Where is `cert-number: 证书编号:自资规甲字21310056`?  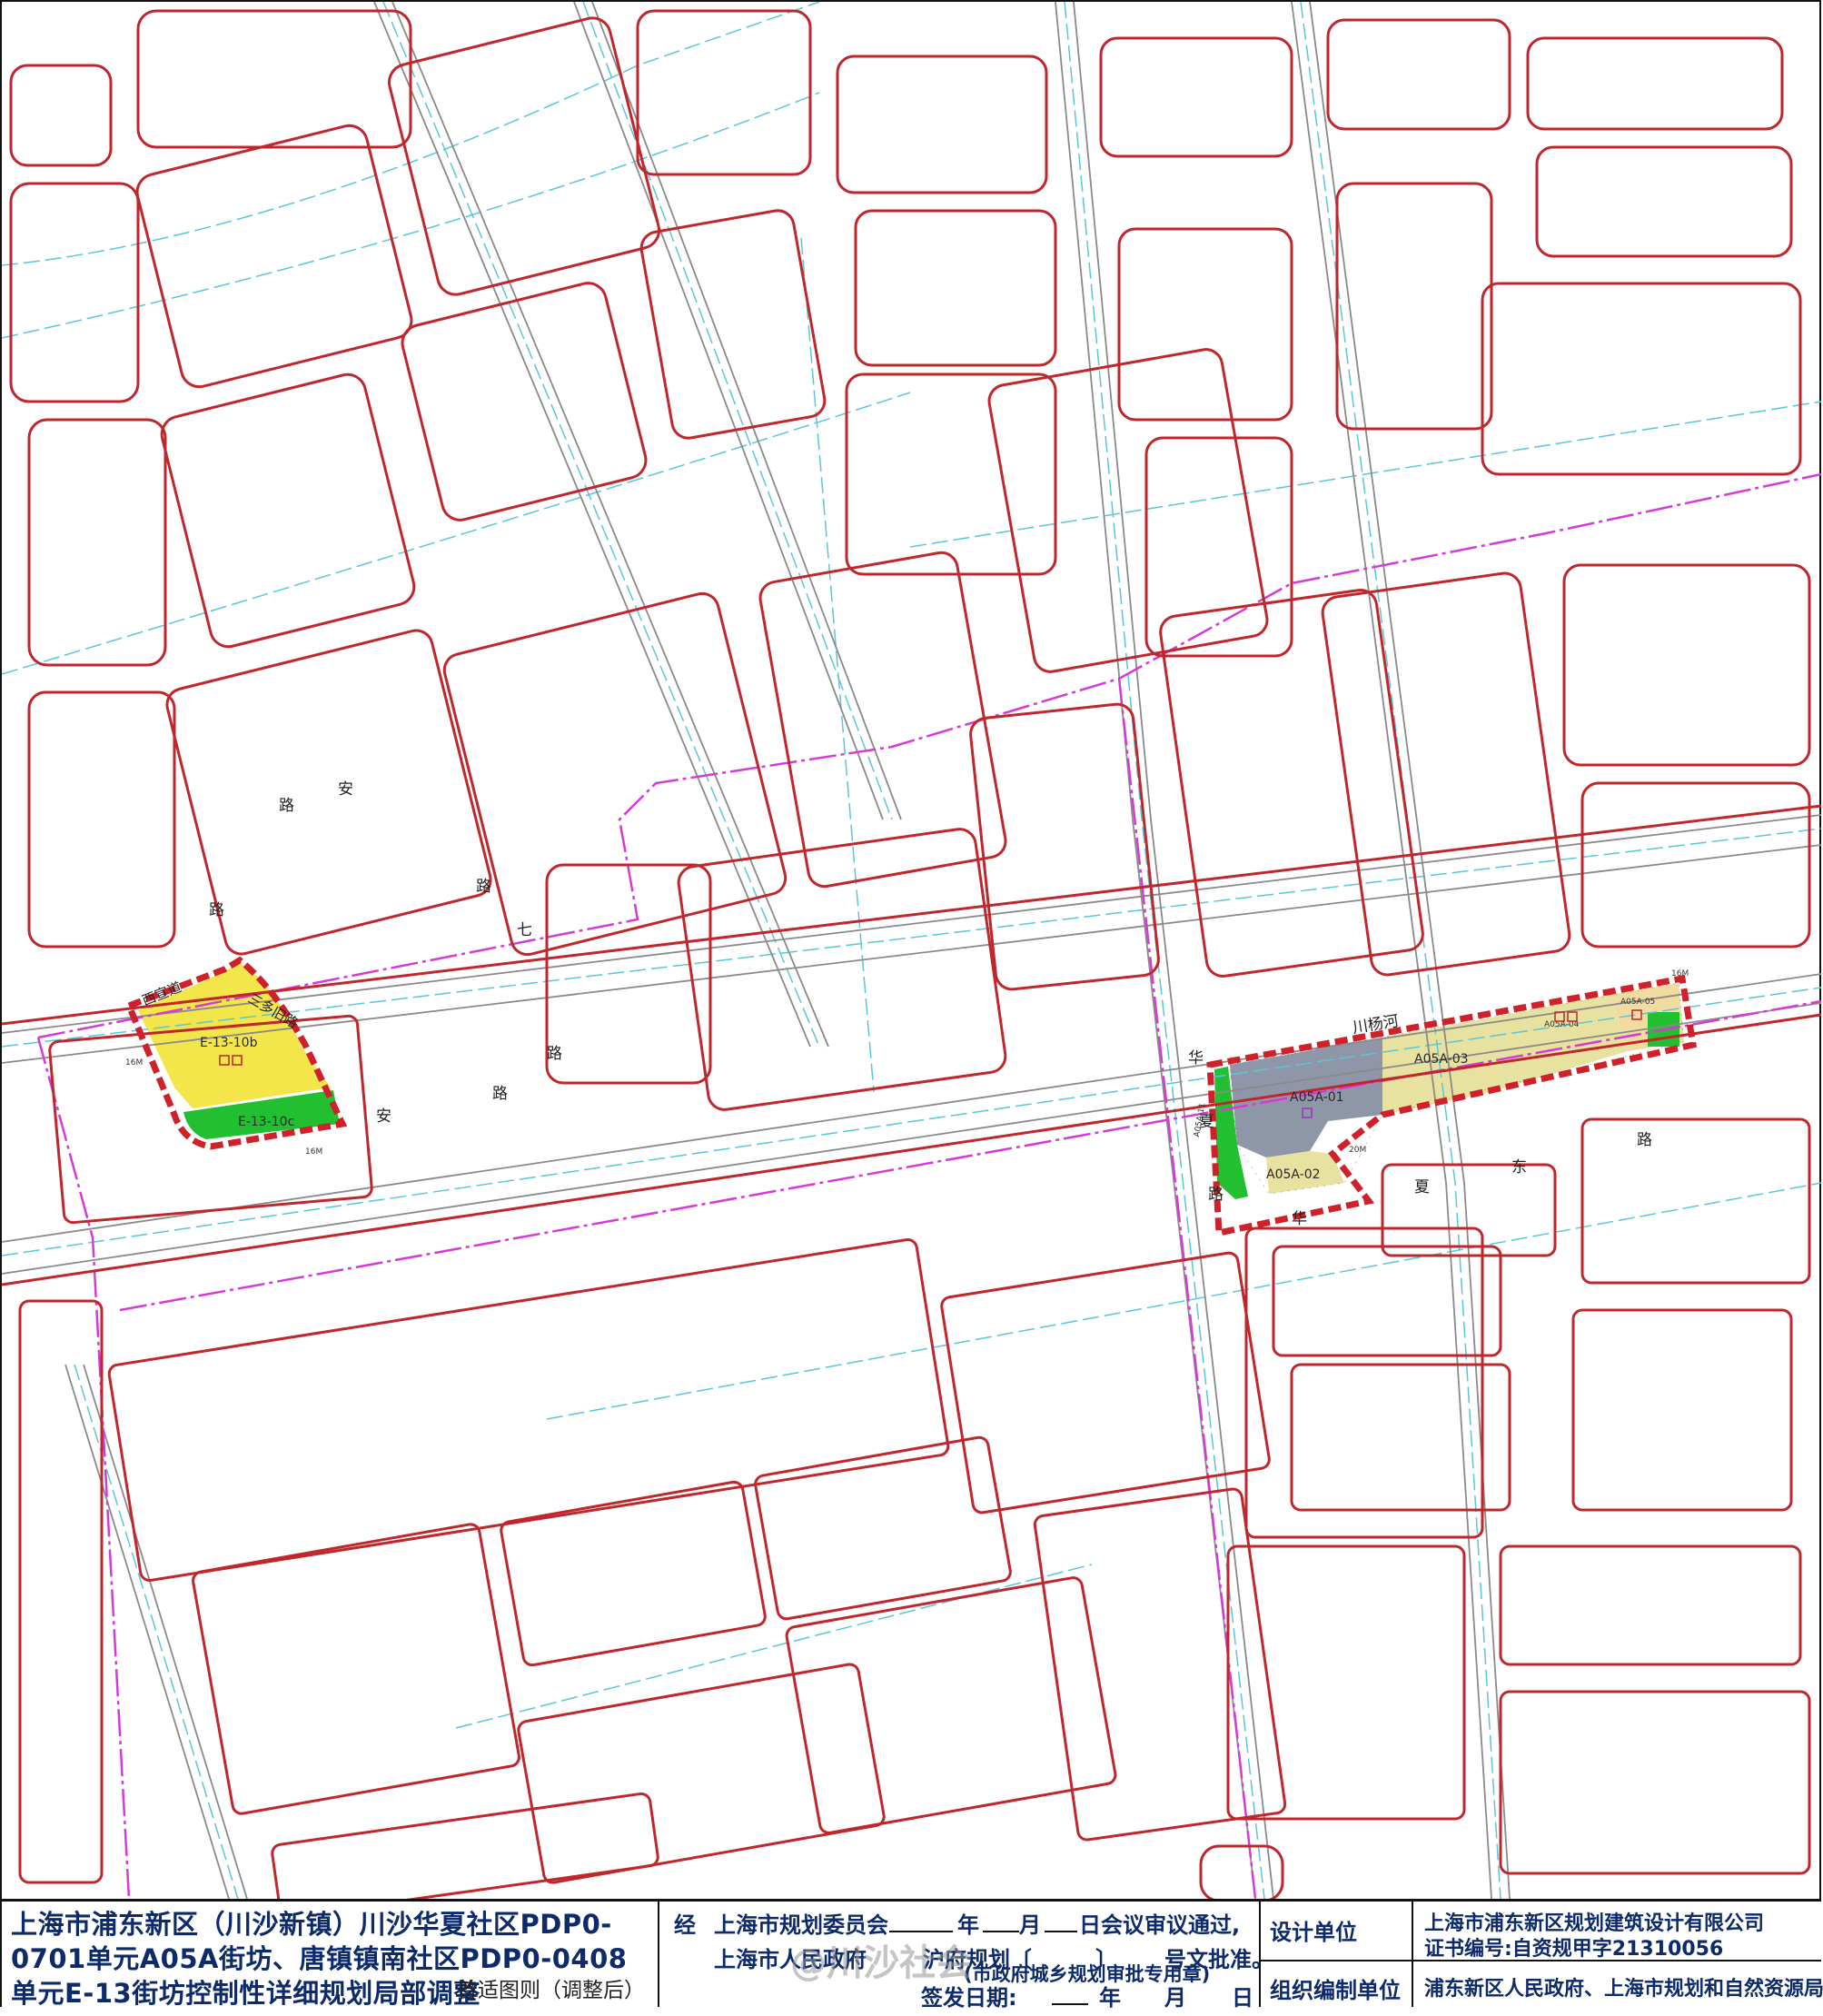 cert-number: 证书编号:自资规甲字21310056 is located at coordinates (1574, 1949).